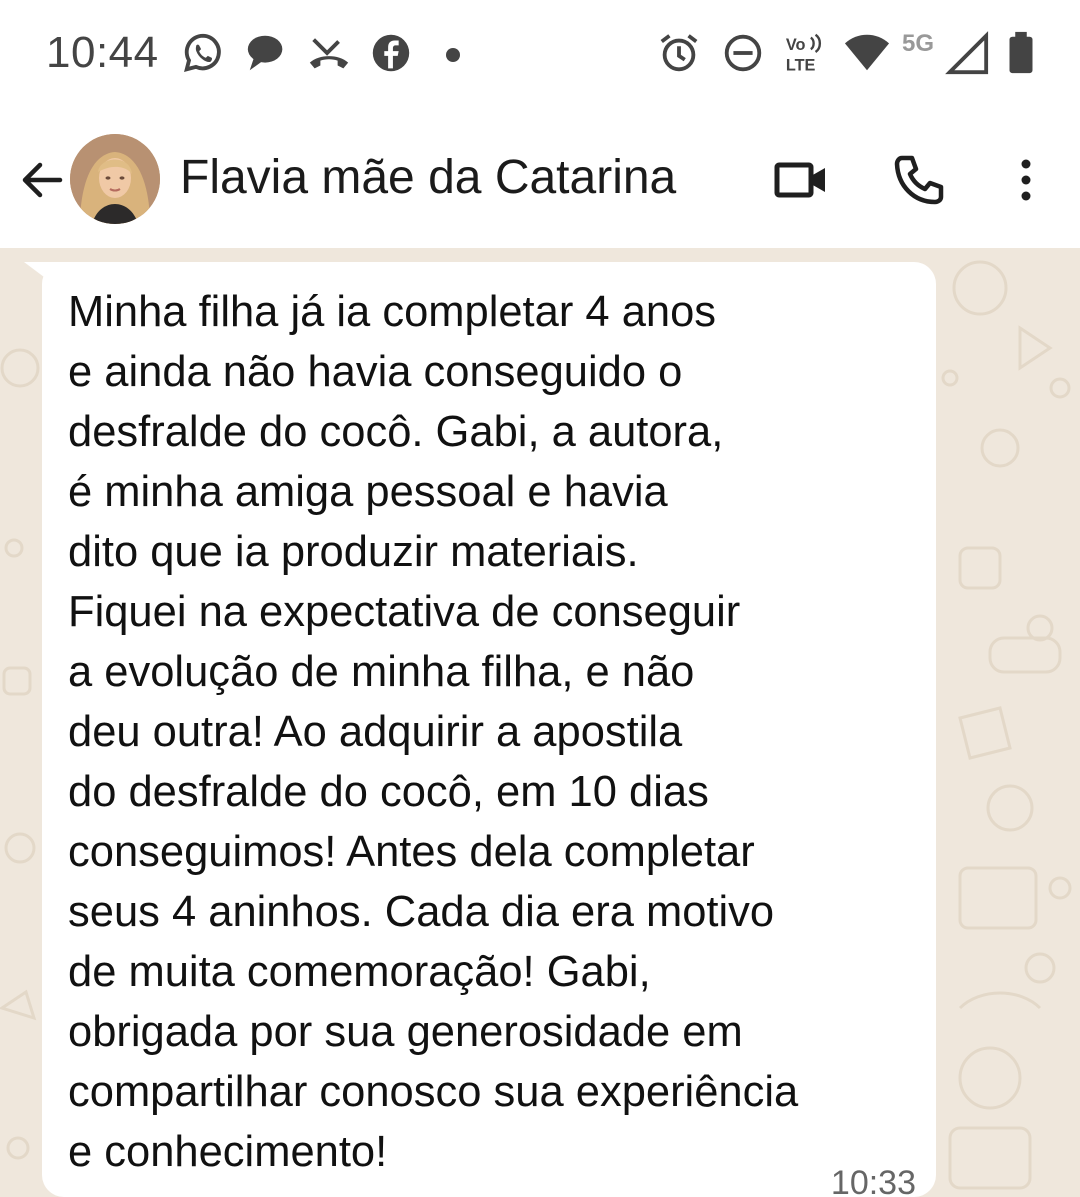 The image size is (1080, 1197). Describe the element at coordinates (396, 432) in the screenshot. I see `message-line: desfralde do cocô. Gabi, a autora,` at that location.